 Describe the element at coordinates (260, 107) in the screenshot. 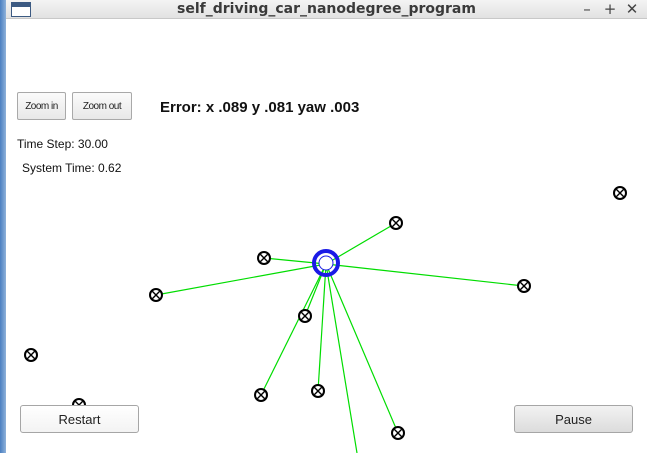

I see `error-readout: Error: x .089 y .081 yaw .003` at that location.